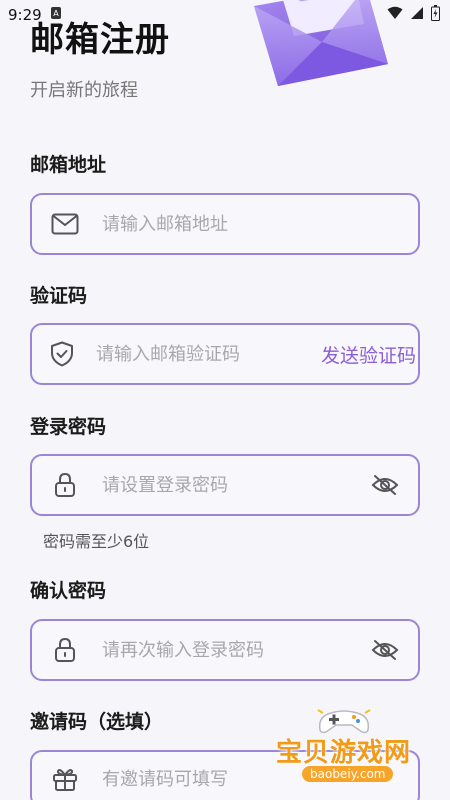 The width and height of the screenshot is (450, 800). What do you see at coordinates (97, 722) in the screenshot?
I see `invite-label: 邀请码（选填）` at bounding box center [97, 722].